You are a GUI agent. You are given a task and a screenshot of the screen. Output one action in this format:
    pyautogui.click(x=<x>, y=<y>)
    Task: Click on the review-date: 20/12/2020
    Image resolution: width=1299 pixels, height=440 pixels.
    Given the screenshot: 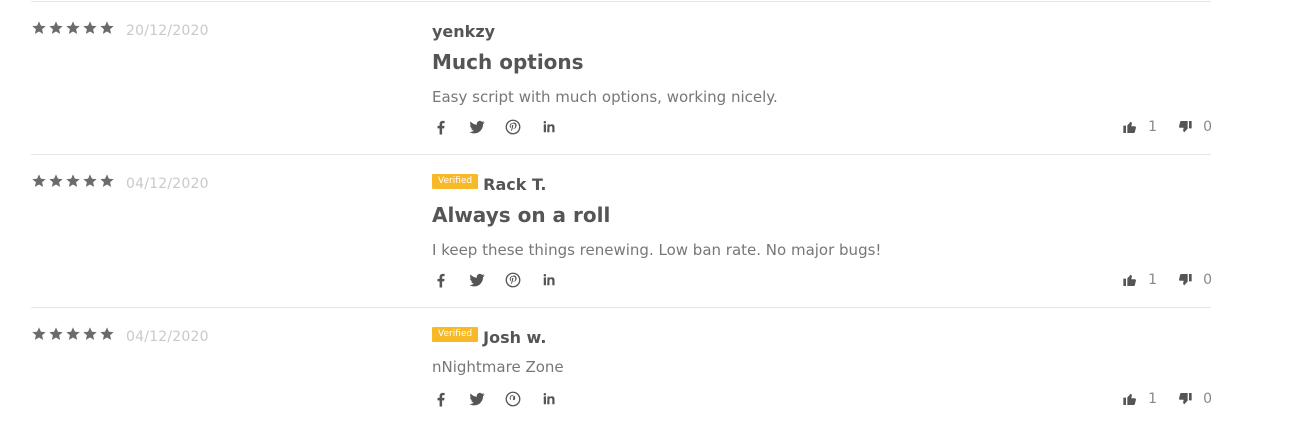 What is the action you would take?
    pyautogui.click(x=167, y=31)
    